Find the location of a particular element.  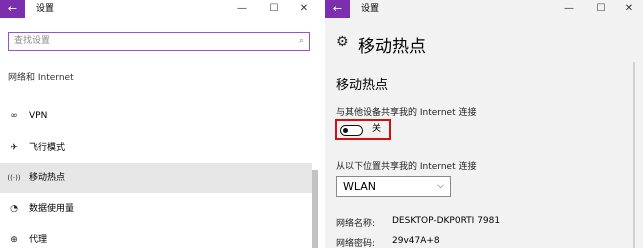

share-connection-label: 与其他设备共享我的 Internet 连接 is located at coordinates (406, 113).